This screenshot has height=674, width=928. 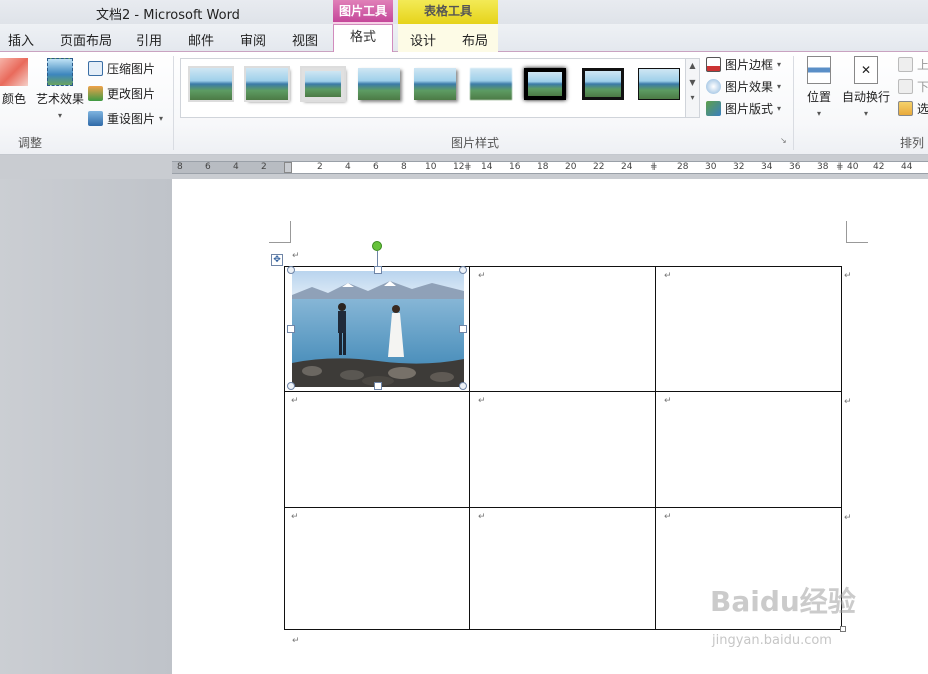 I want to click on photo-image, so click(x=378, y=329).